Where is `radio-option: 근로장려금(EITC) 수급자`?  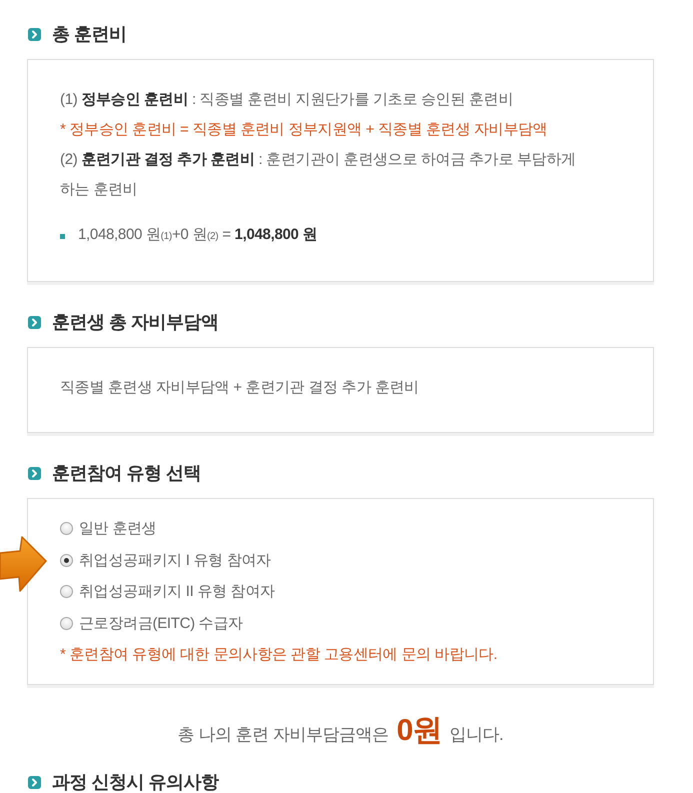 radio-option: 근로장려금(EITC) 수급자 is located at coordinates (151, 623).